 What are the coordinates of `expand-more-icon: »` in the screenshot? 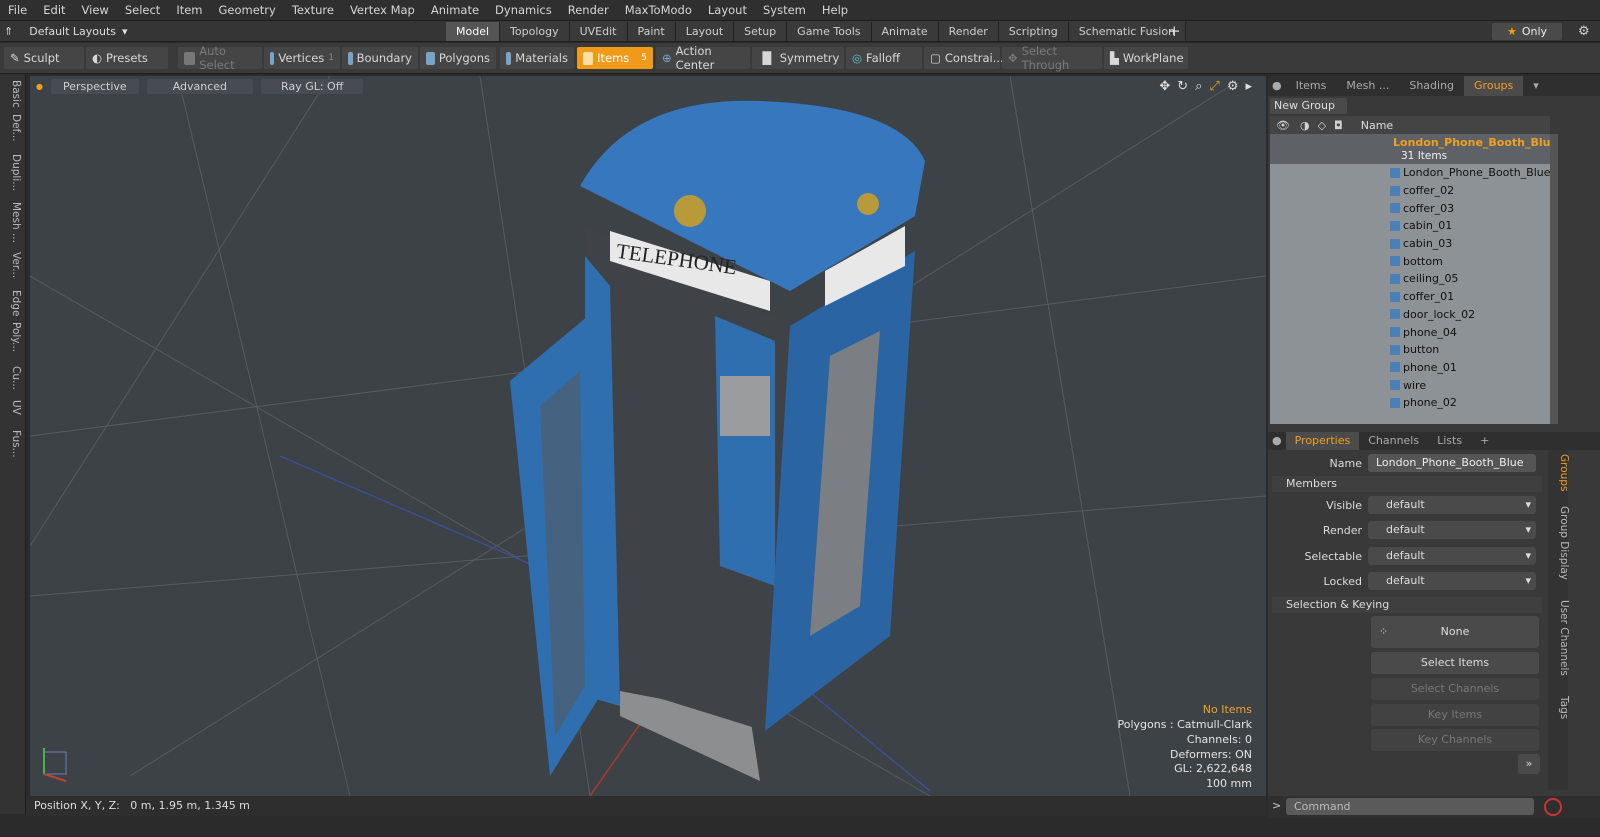 It's located at (1529, 764).